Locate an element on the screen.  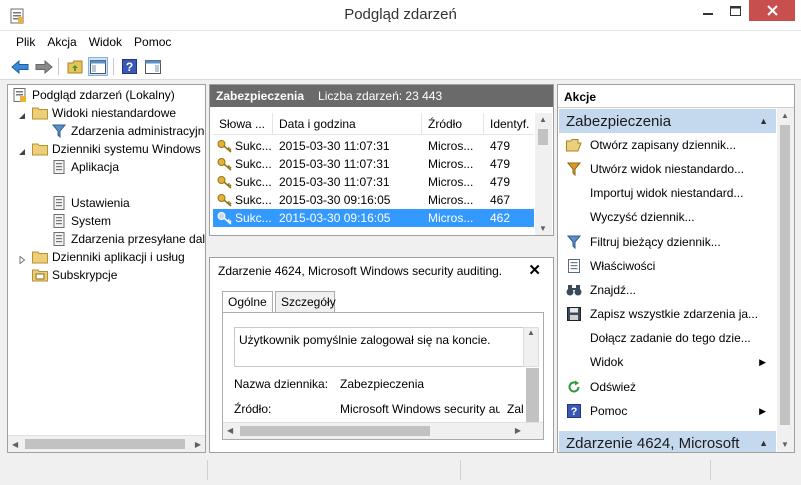
actions-section-event: Zdarzenie 4624, Microsoft ▲ is located at coordinates (667, 441).